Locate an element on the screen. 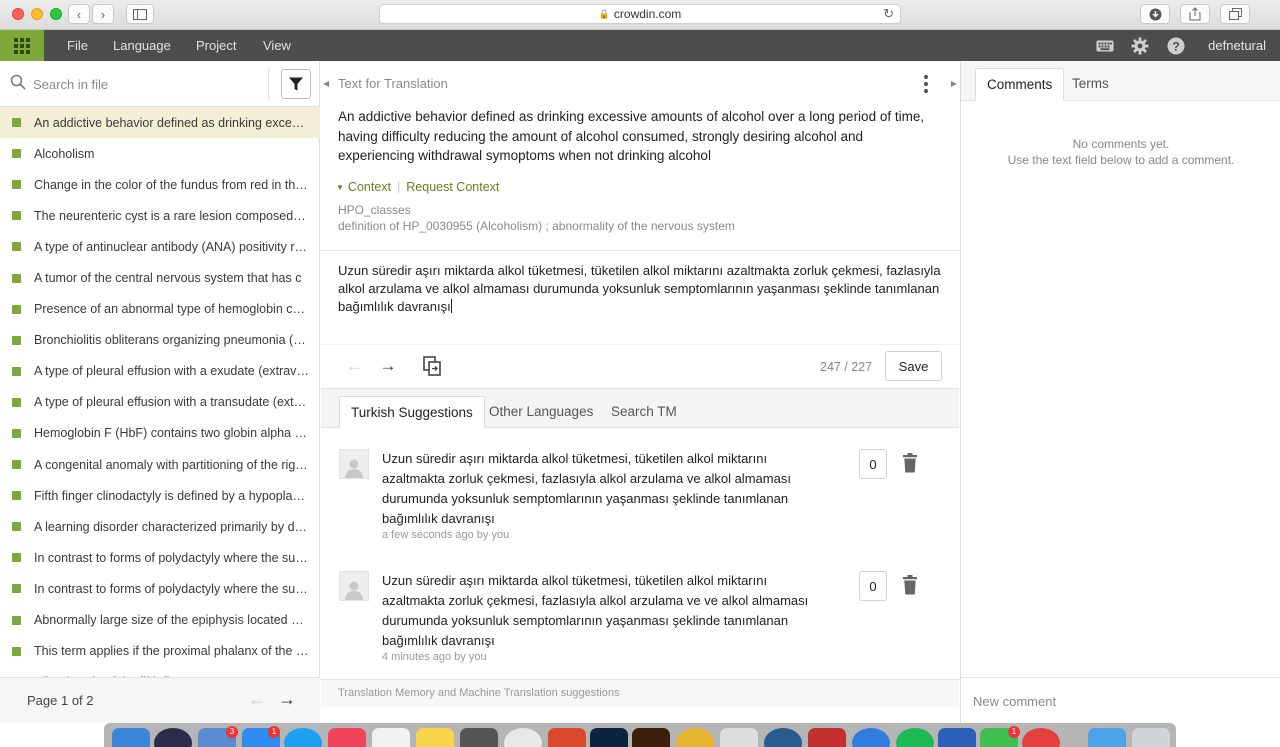 Image resolution: width=1280 pixels, height=747 pixels. finder-icon is located at coordinates (131, 737).